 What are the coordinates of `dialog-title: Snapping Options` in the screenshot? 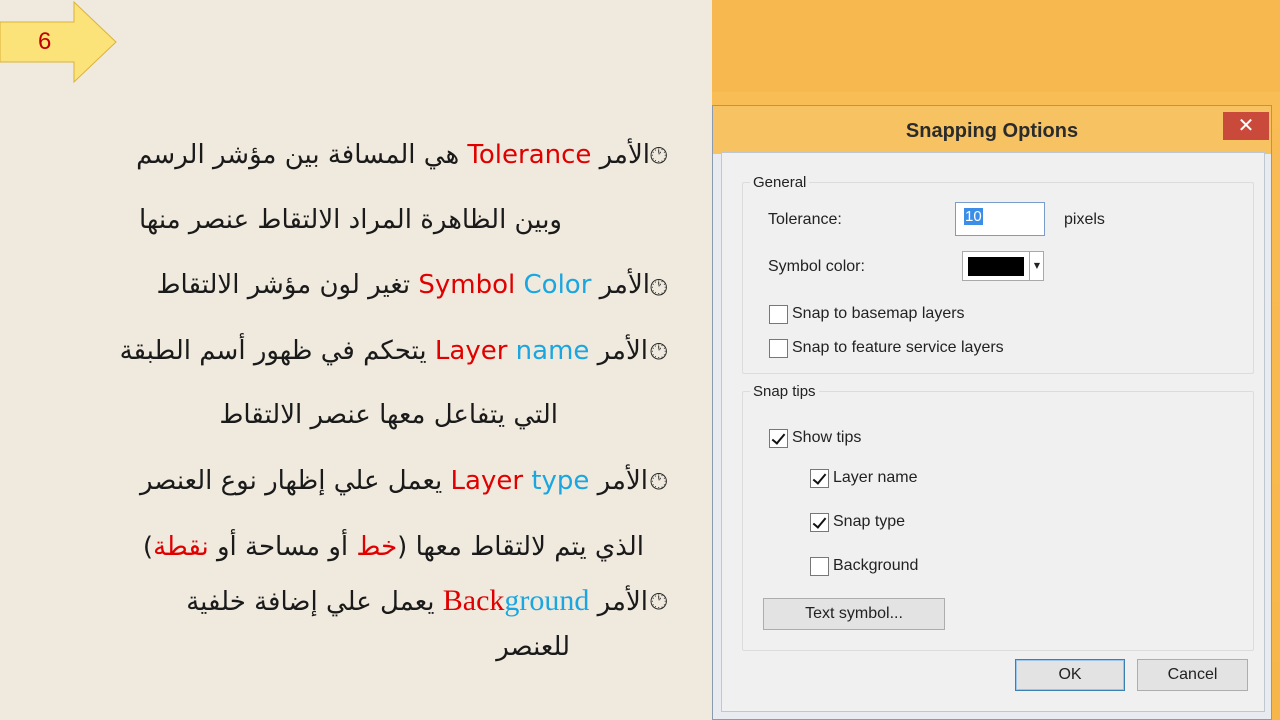 It's located at (992, 131).